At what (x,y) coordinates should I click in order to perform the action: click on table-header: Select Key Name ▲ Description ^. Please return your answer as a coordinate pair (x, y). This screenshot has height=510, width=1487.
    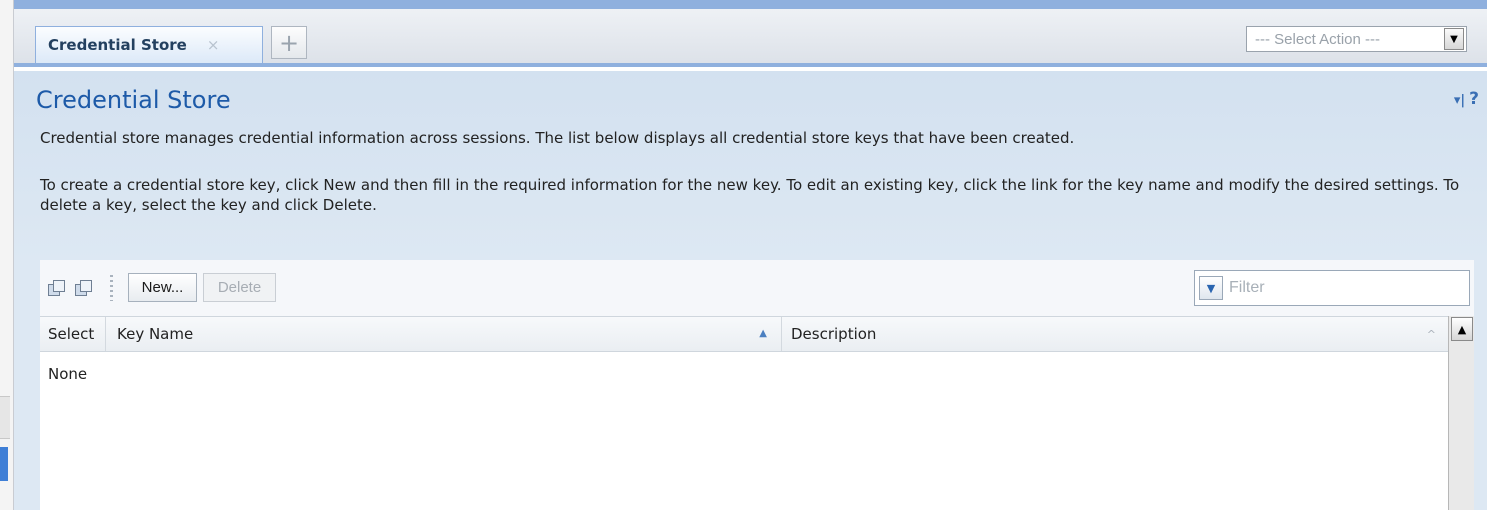
    Looking at the image, I should click on (744, 334).